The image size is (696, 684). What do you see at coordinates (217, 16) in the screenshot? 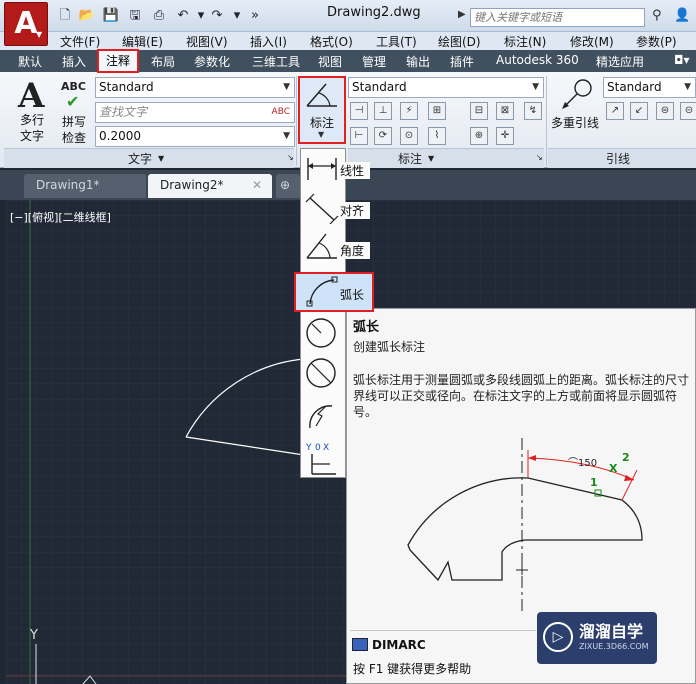
I see `redo-icon: ↷` at bounding box center [217, 16].